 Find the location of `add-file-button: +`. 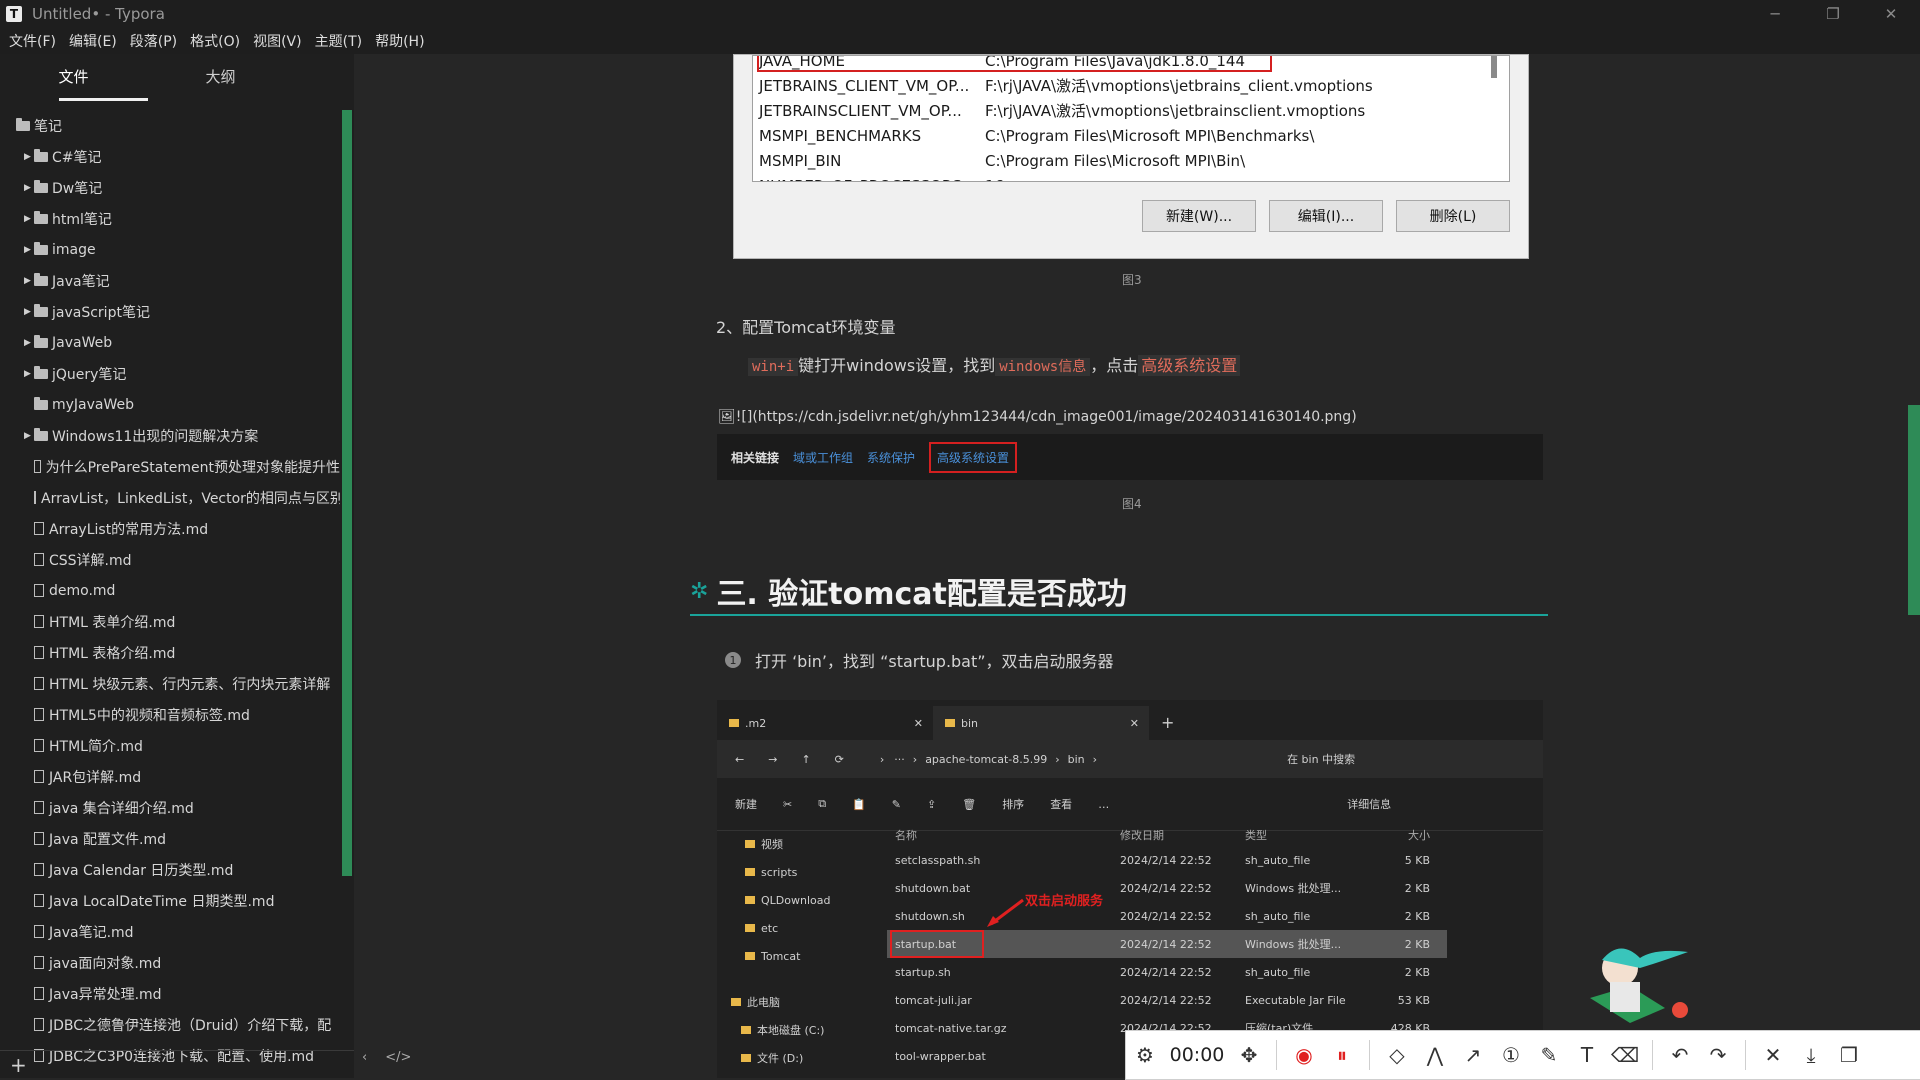

add-file-button: + is located at coordinates (18, 1065).